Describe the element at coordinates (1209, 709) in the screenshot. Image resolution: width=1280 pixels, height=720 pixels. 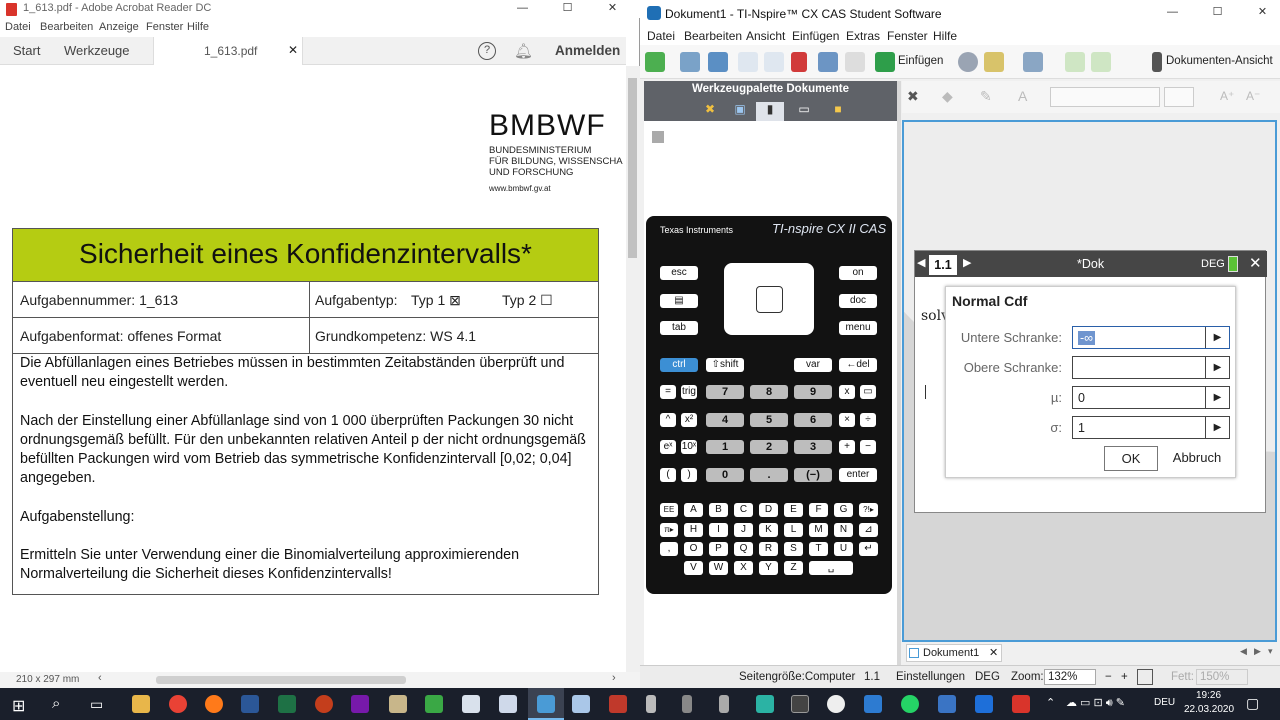
I see `clock-date: 22.03.2020` at that location.